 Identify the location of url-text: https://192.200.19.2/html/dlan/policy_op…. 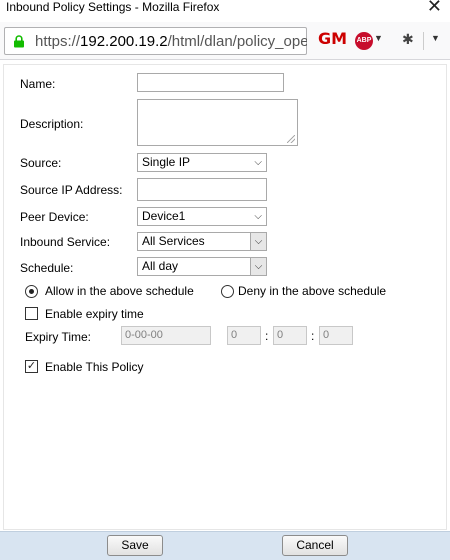
(171, 41).